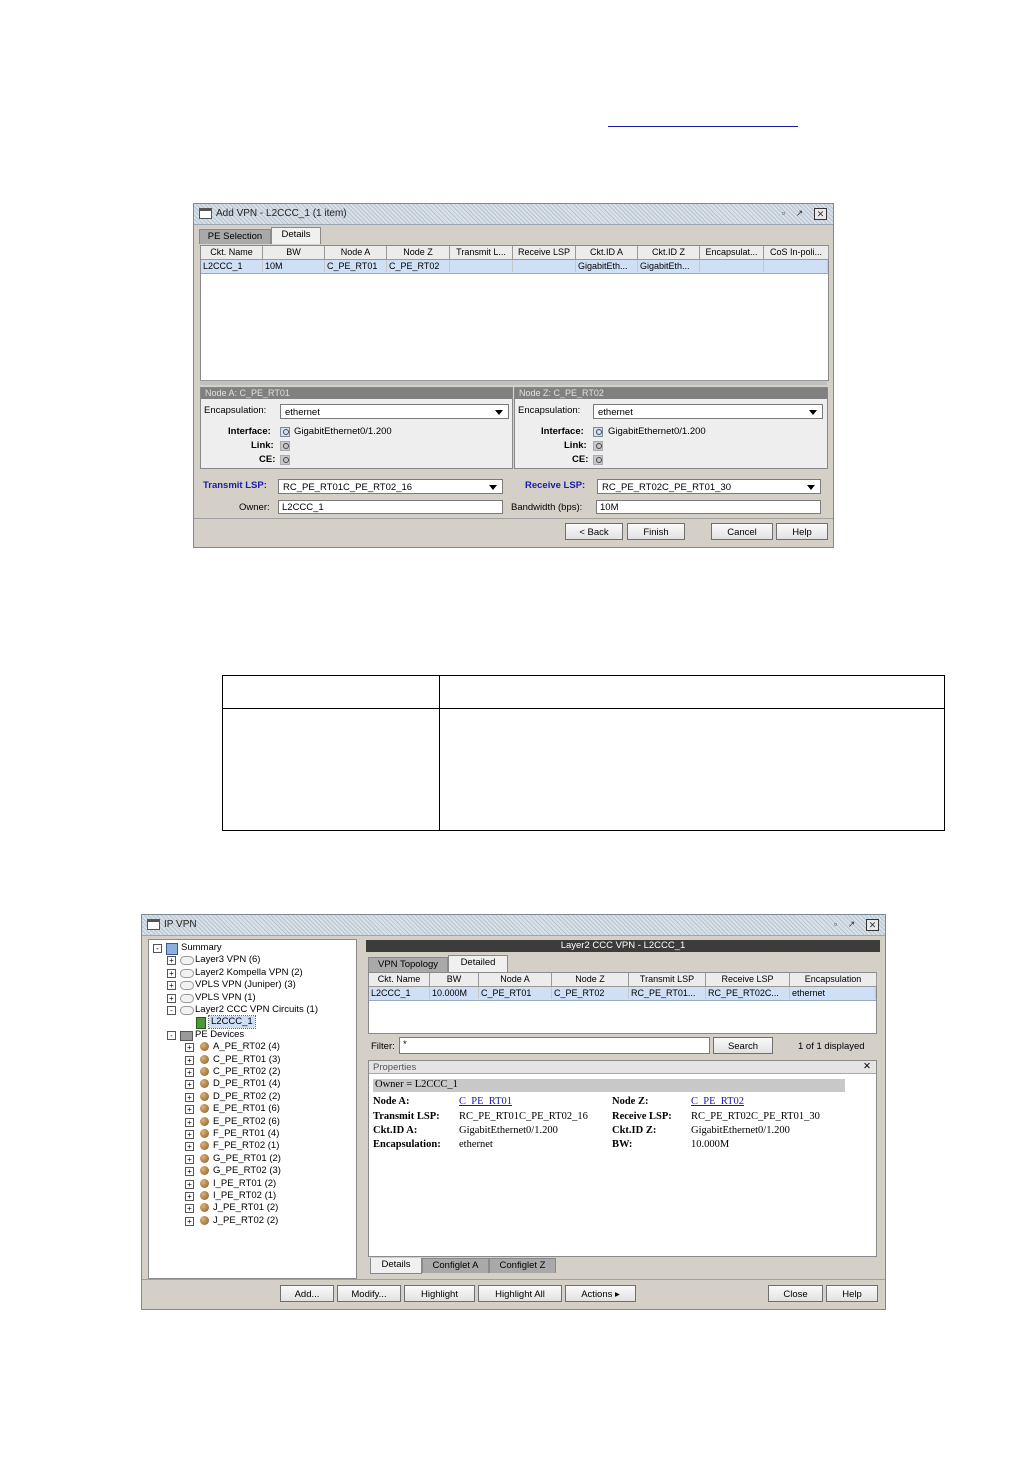 This screenshot has width=1011, height=1484. Describe the element at coordinates (594, 531) in the screenshot. I see `back-button: < Back` at that location.